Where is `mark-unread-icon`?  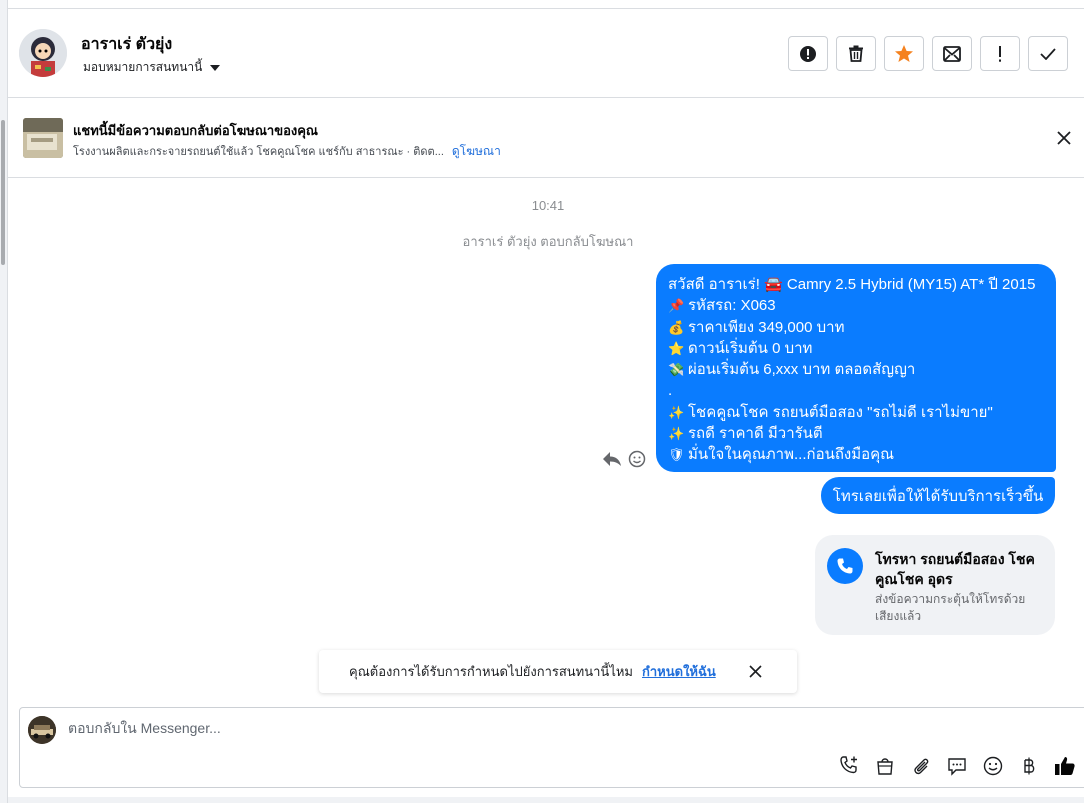
mark-unread-icon is located at coordinates (952, 53).